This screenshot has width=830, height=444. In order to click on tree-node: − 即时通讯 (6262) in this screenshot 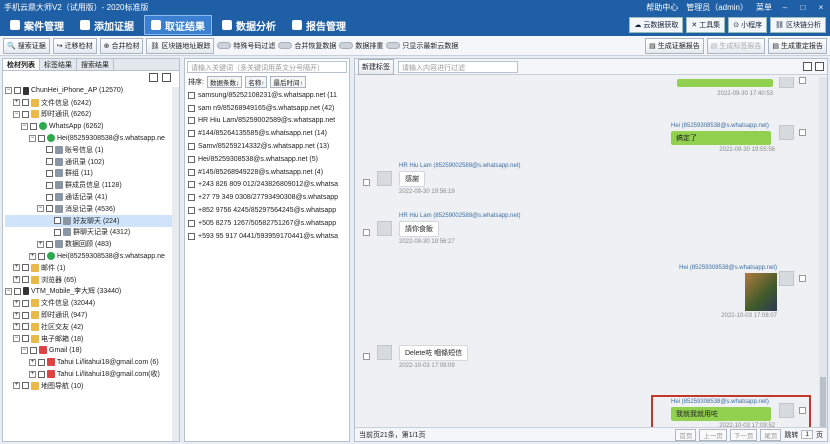, I will do `click(92, 115)`.